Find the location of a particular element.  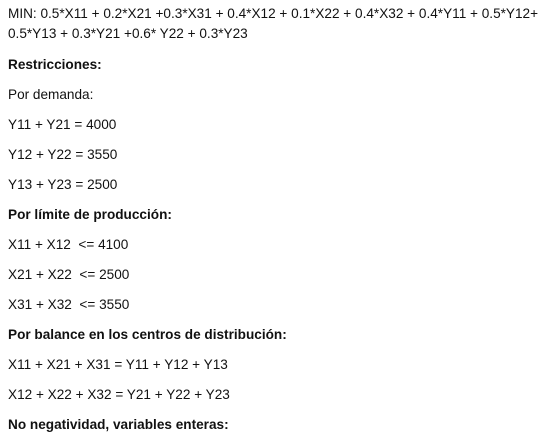

production-constraint: X31 + X32 <= 3550 is located at coordinates (69, 304).